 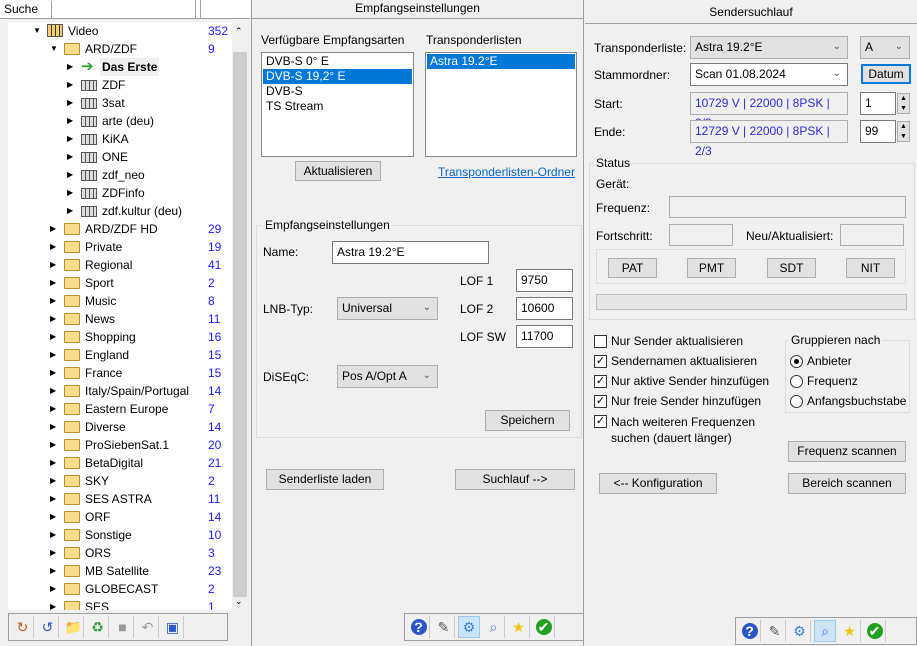 What do you see at coordinates (120, 157) in the screenshot?
I see `tree-item: ▶ ONE` at bounding box center [120, 157].